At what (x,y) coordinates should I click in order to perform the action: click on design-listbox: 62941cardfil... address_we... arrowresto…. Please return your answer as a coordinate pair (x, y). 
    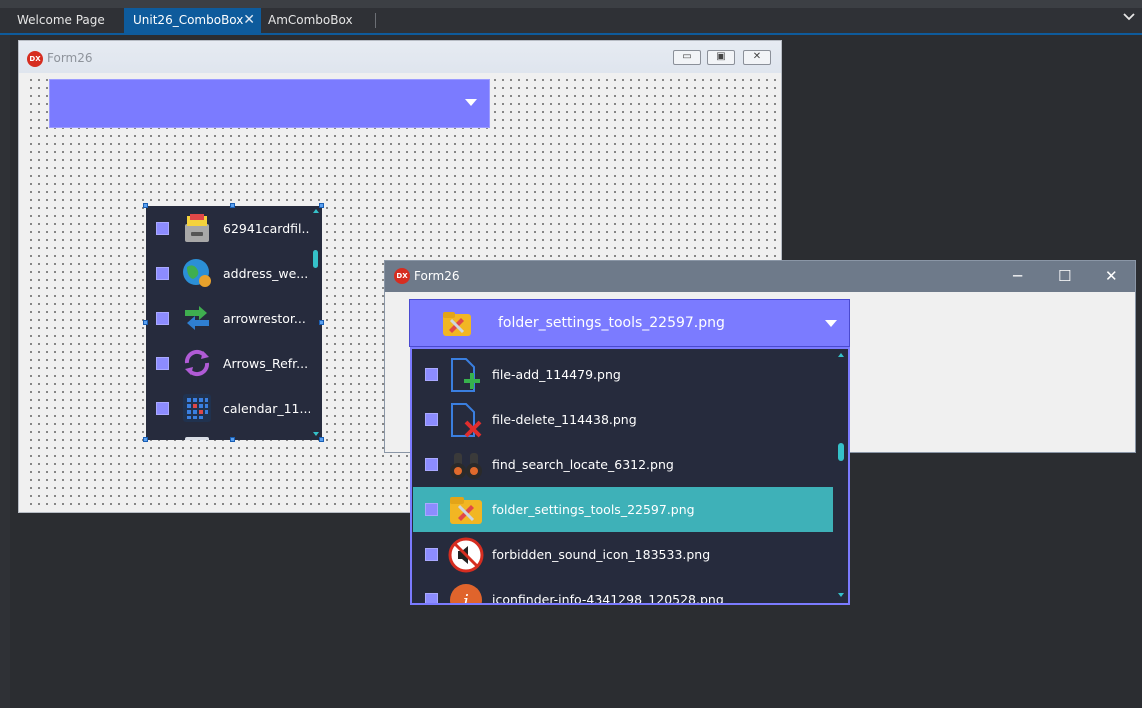
    Looking at the image, I should click on (234, 323).